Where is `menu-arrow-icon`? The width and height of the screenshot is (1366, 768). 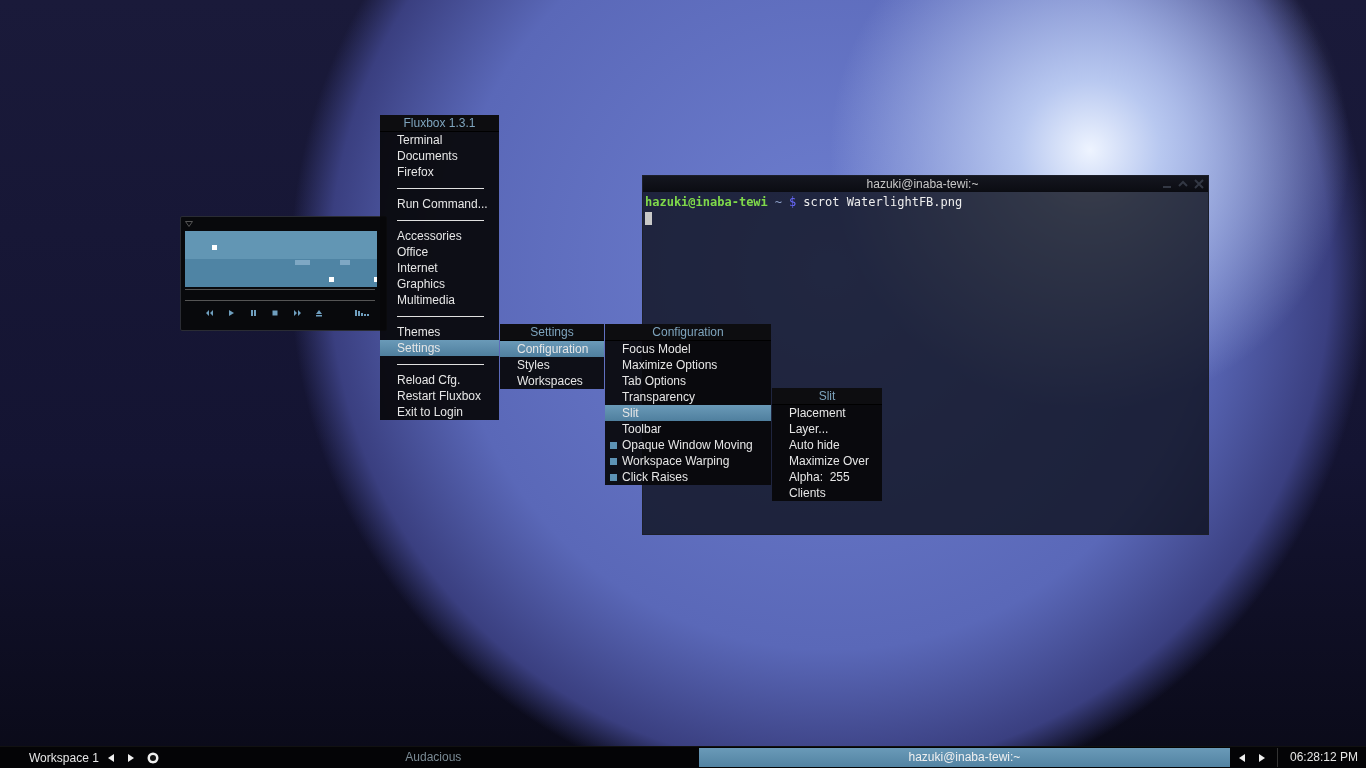
menu-arrow-icon is located at coordinates (189, 224).